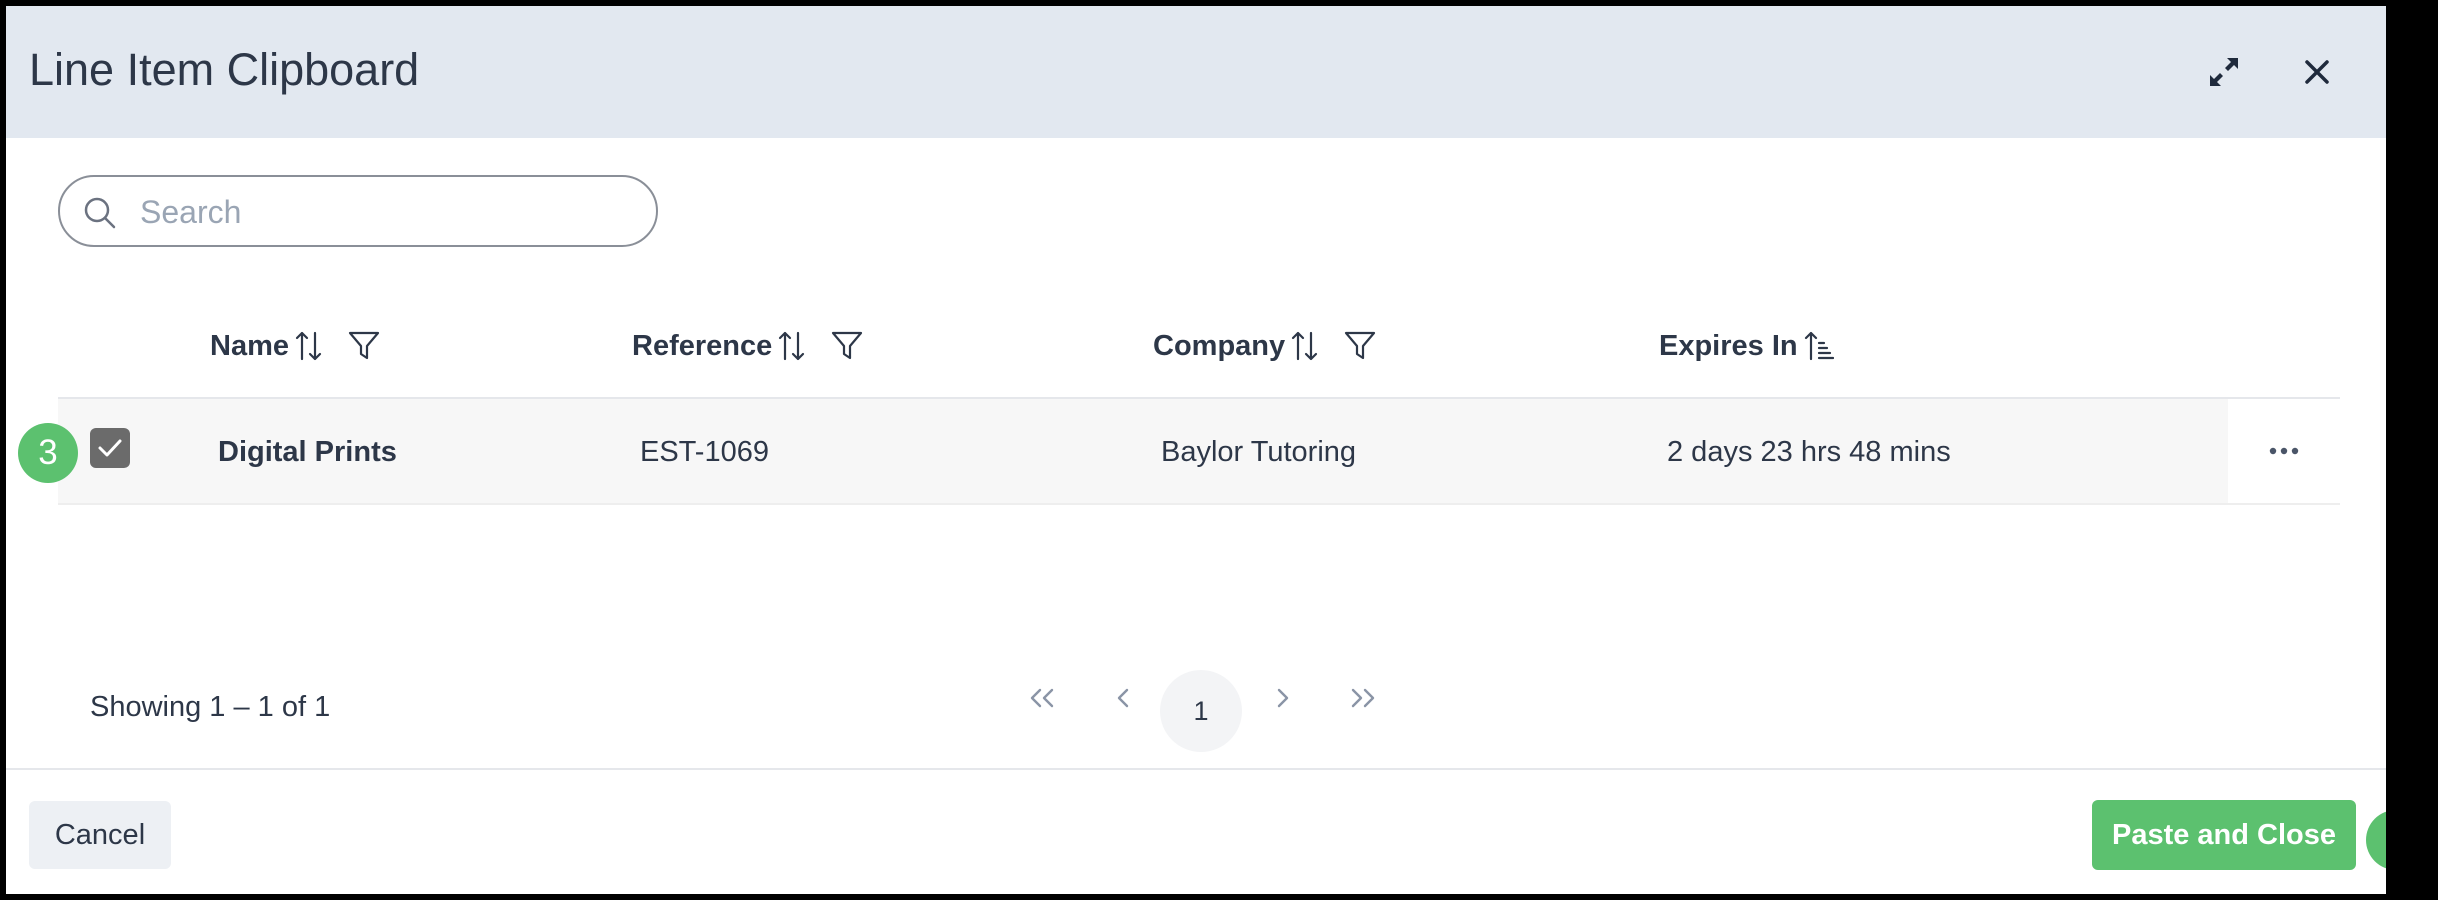  I want to click on dialog-title: Line Item Clipboard, so click(224, 69).